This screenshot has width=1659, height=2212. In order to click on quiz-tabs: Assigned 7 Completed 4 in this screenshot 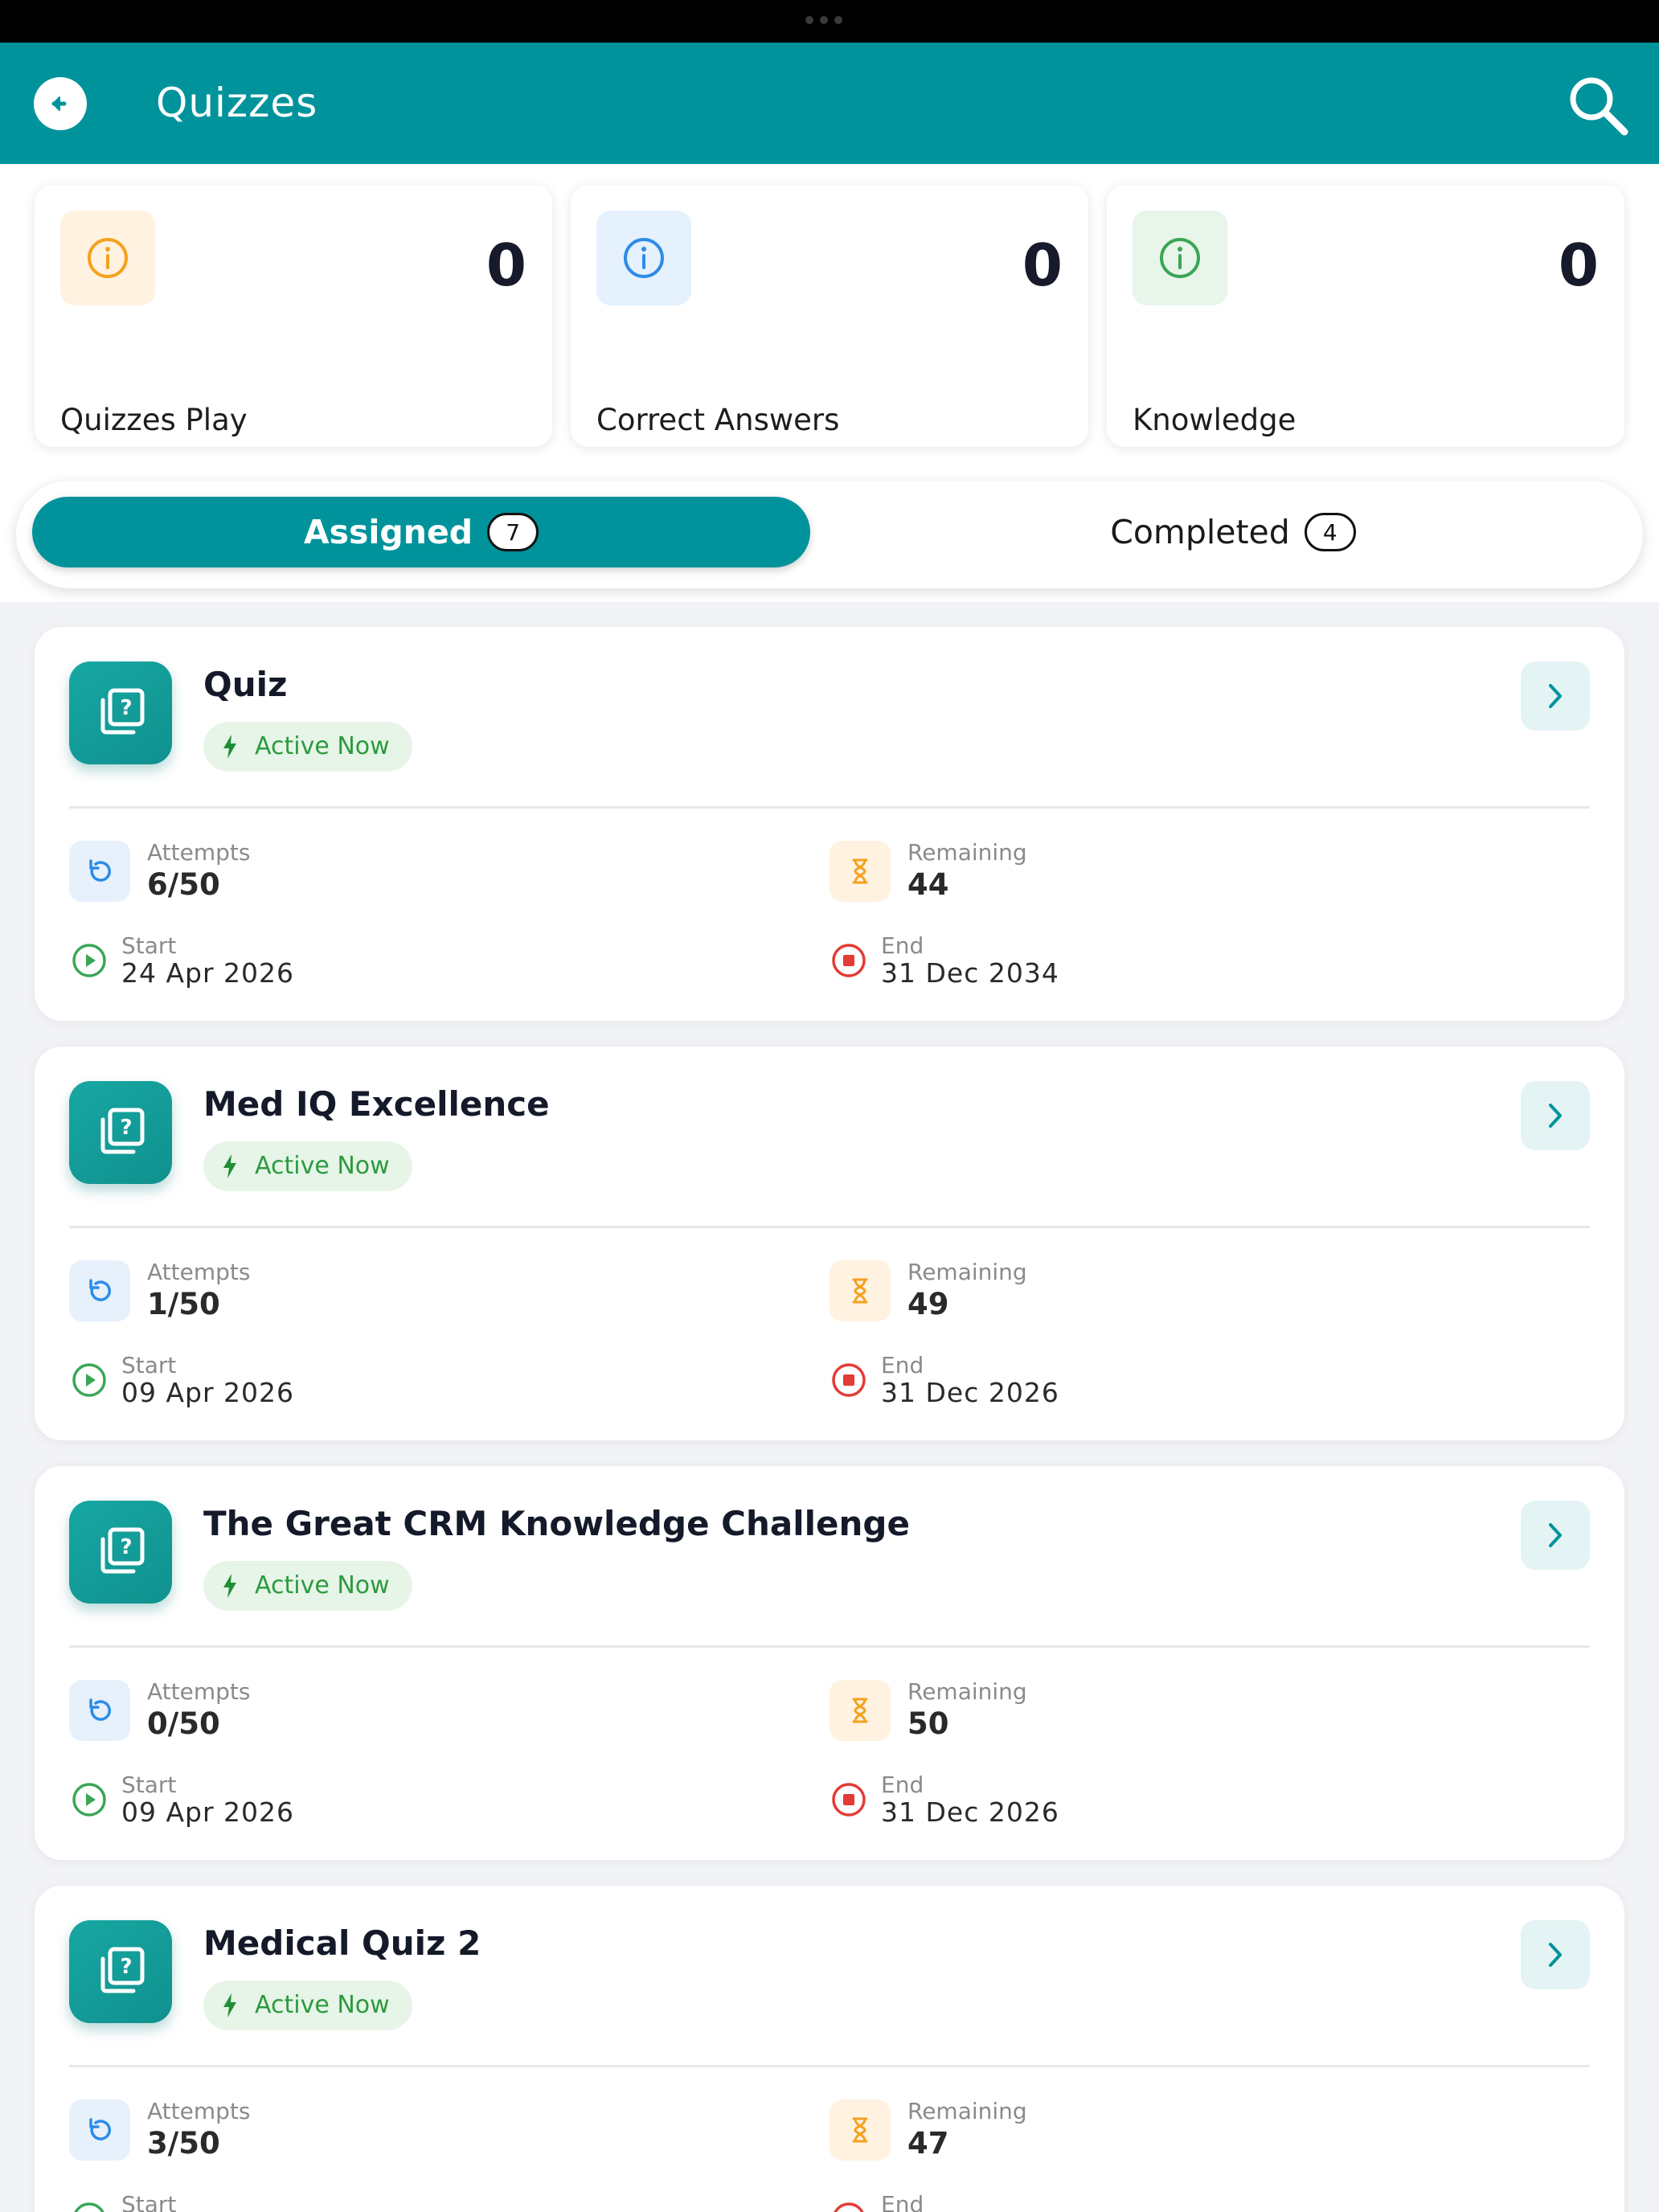, I will do `click(829, 534)`.